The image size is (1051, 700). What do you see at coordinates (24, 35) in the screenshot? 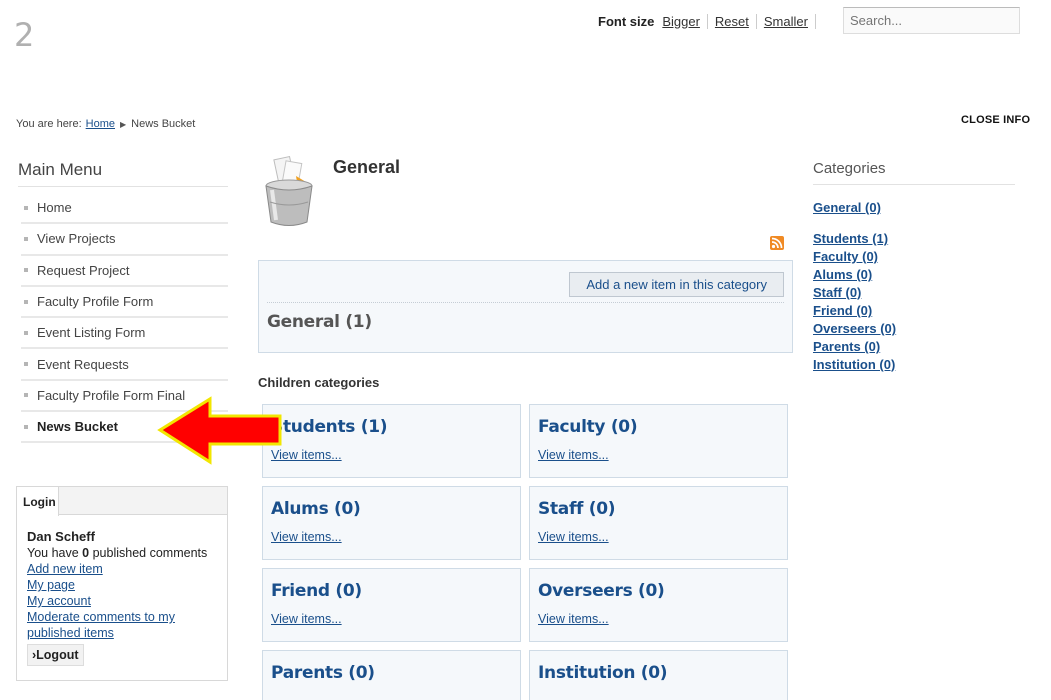
I see `page-number: 2` at bounding box center [24, 35].